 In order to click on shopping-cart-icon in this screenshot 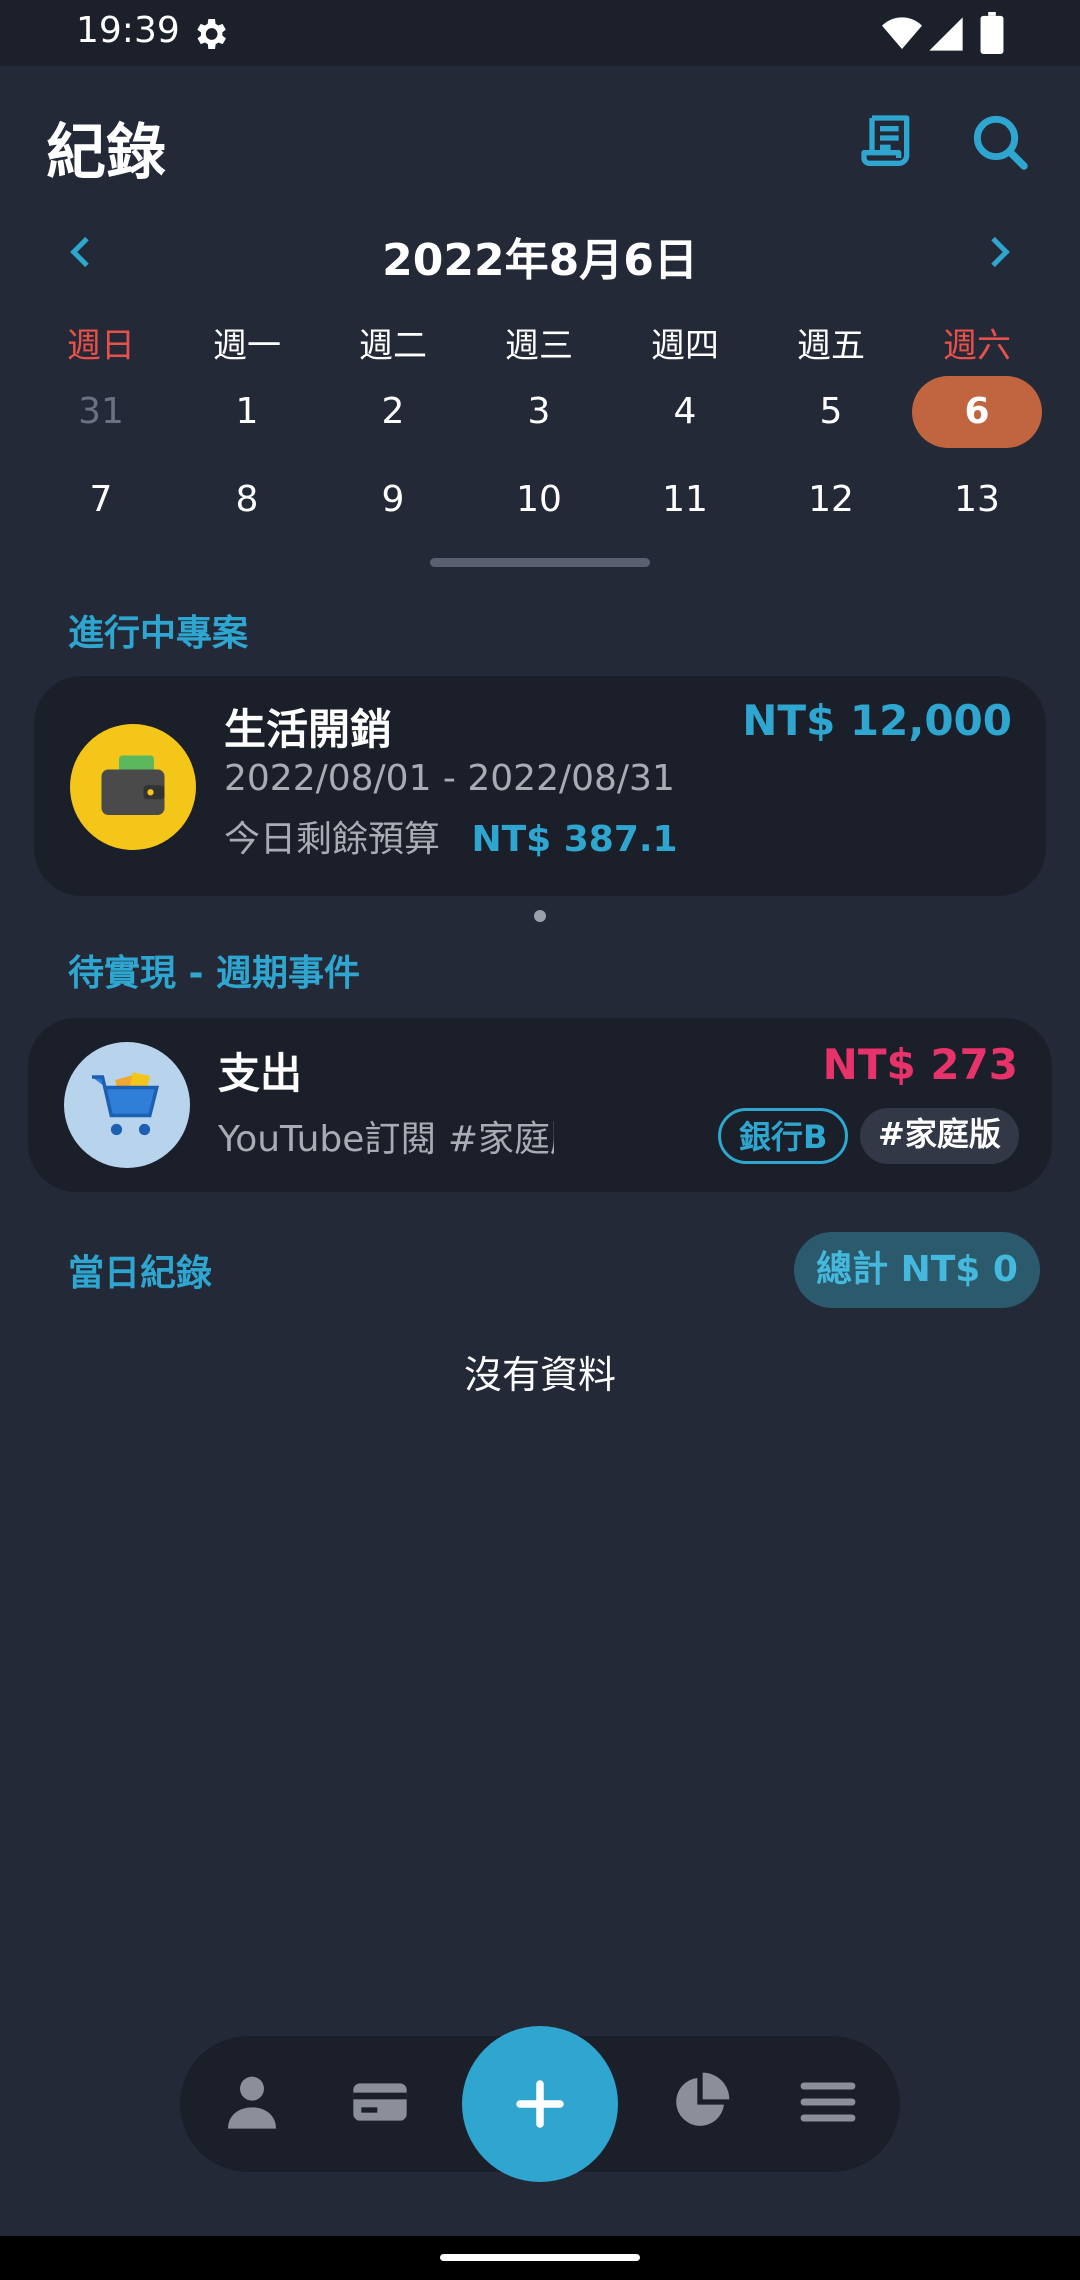, I will do `click(127, 1105)`.